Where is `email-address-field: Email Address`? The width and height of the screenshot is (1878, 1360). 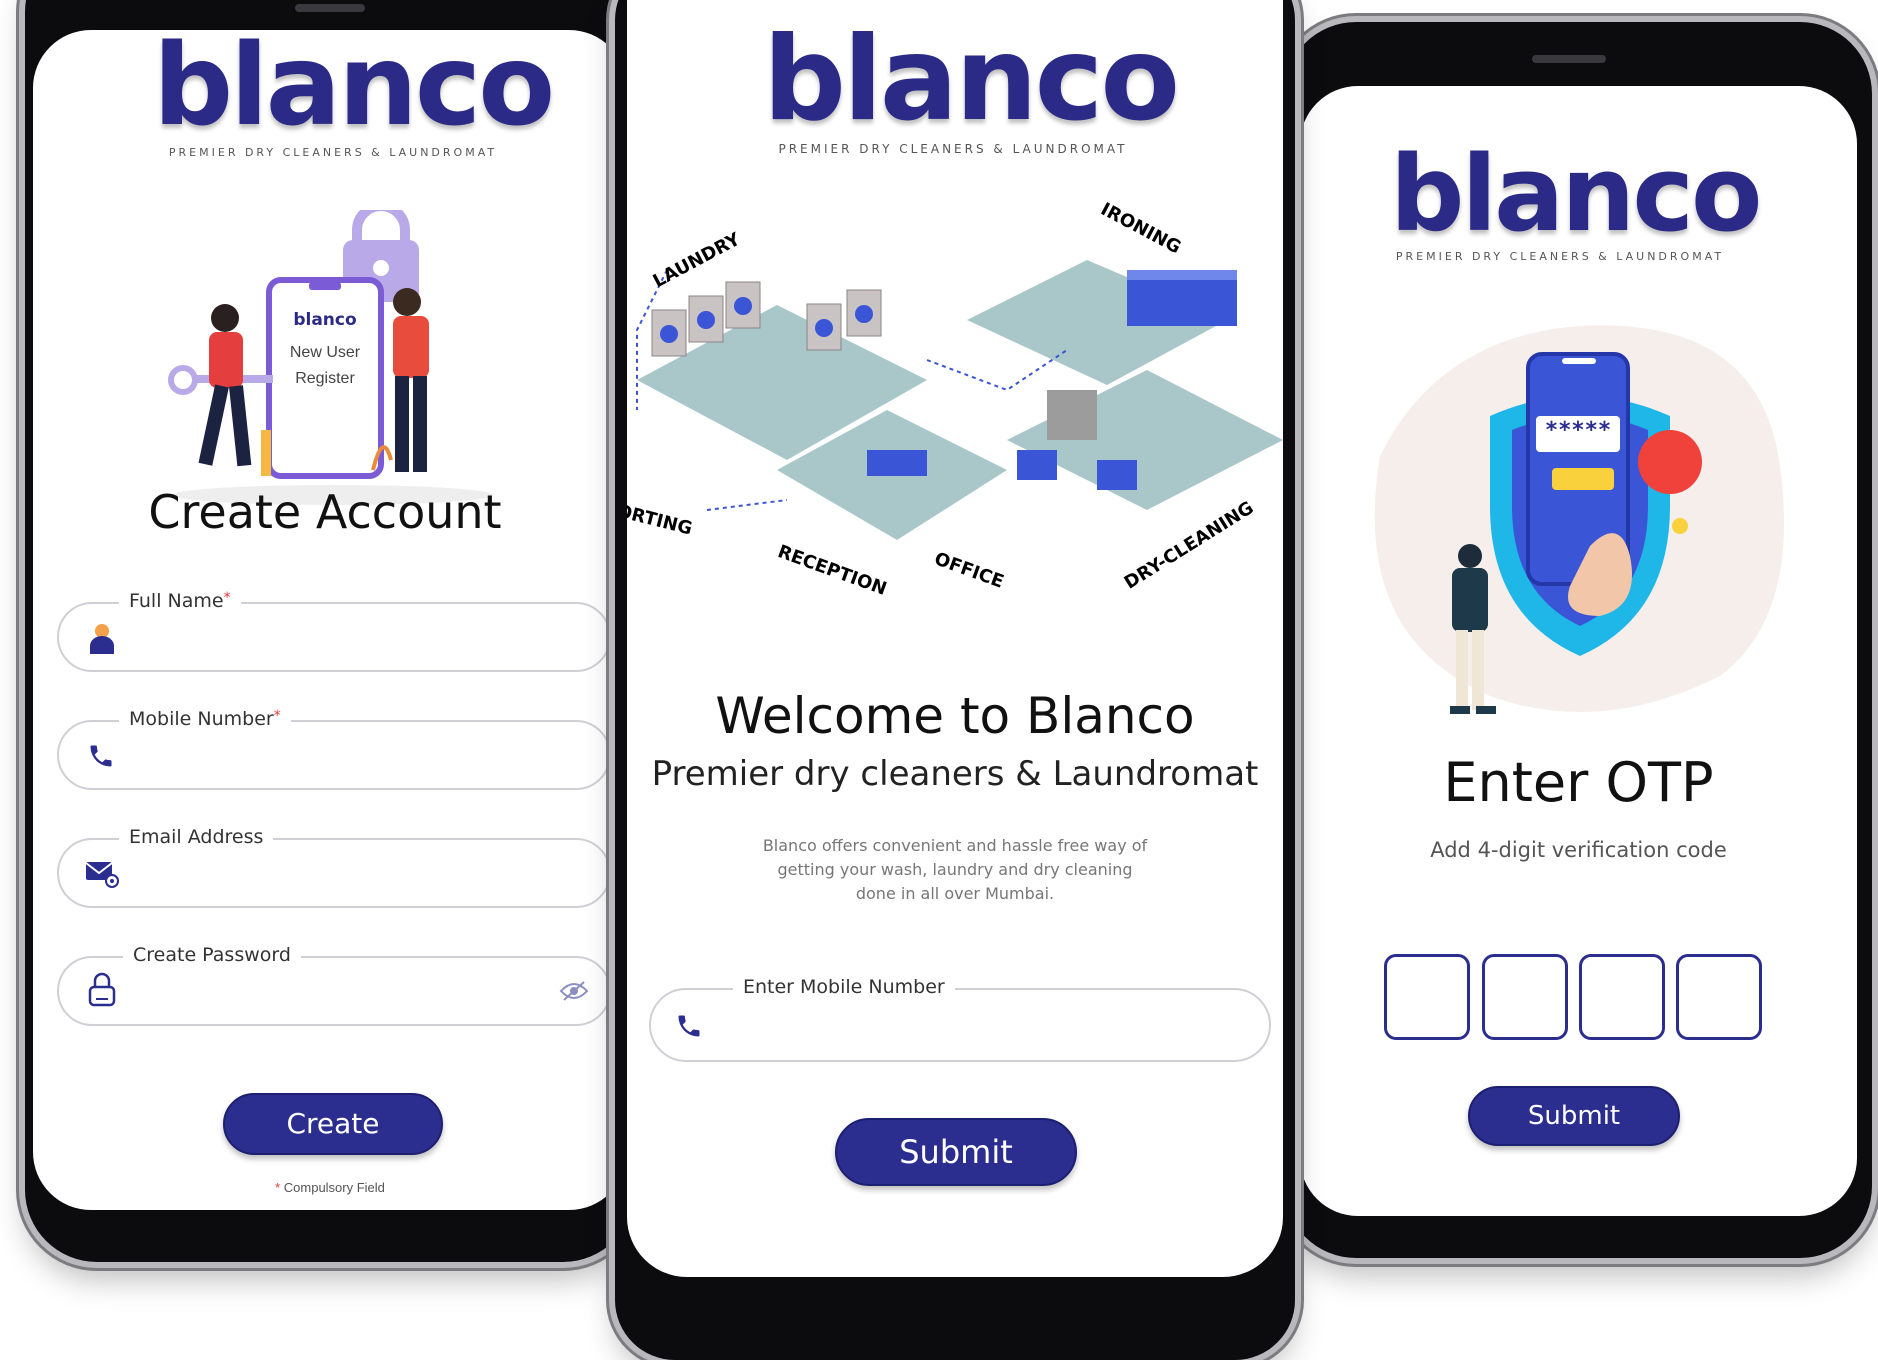
email-address-field: Email Address is located at coordinates (334, 867).